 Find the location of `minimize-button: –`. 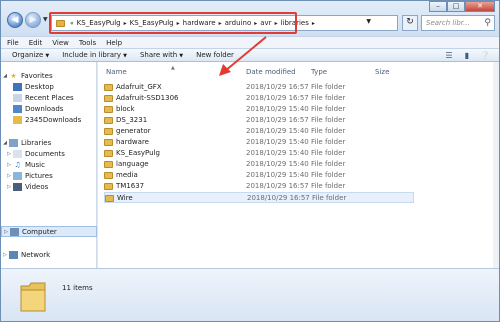

minimize-button: – is located at coordinates (438, 6).